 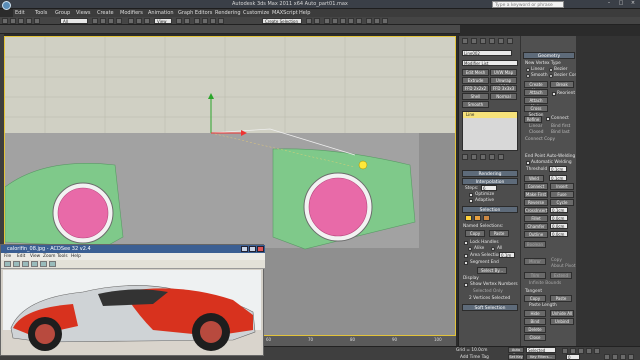 What do you see at coordinates (503, 72) in the screenshot?
I see `uvw-map-button: UVW Map` at bounding box center [503, 72].